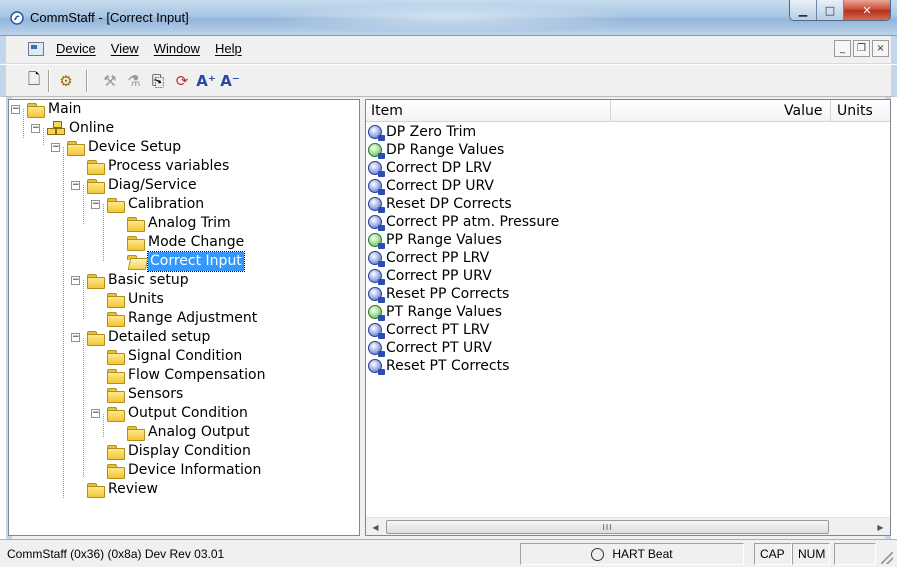  Describe the element at coordinates (114, 489) in the screenshot. I see `tree-node-review: Review` at that location.